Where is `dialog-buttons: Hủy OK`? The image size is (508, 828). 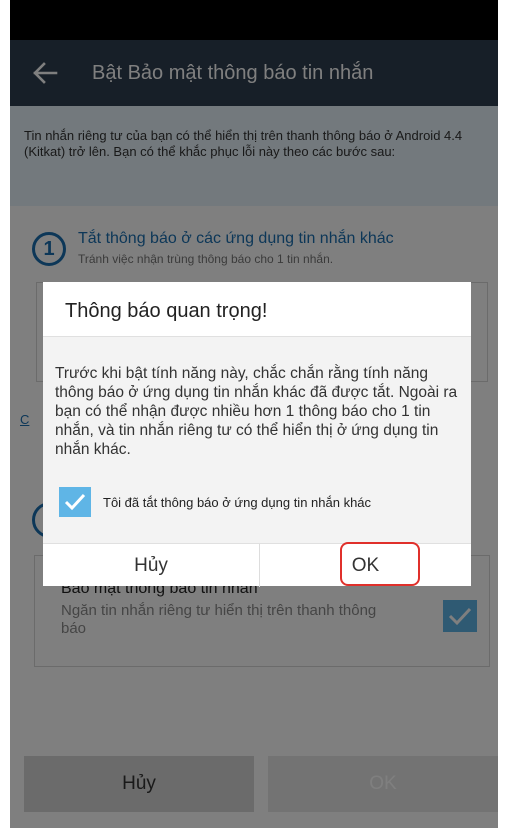 dialog-buttons: Hủy OK is located at coordinates (257, 564).